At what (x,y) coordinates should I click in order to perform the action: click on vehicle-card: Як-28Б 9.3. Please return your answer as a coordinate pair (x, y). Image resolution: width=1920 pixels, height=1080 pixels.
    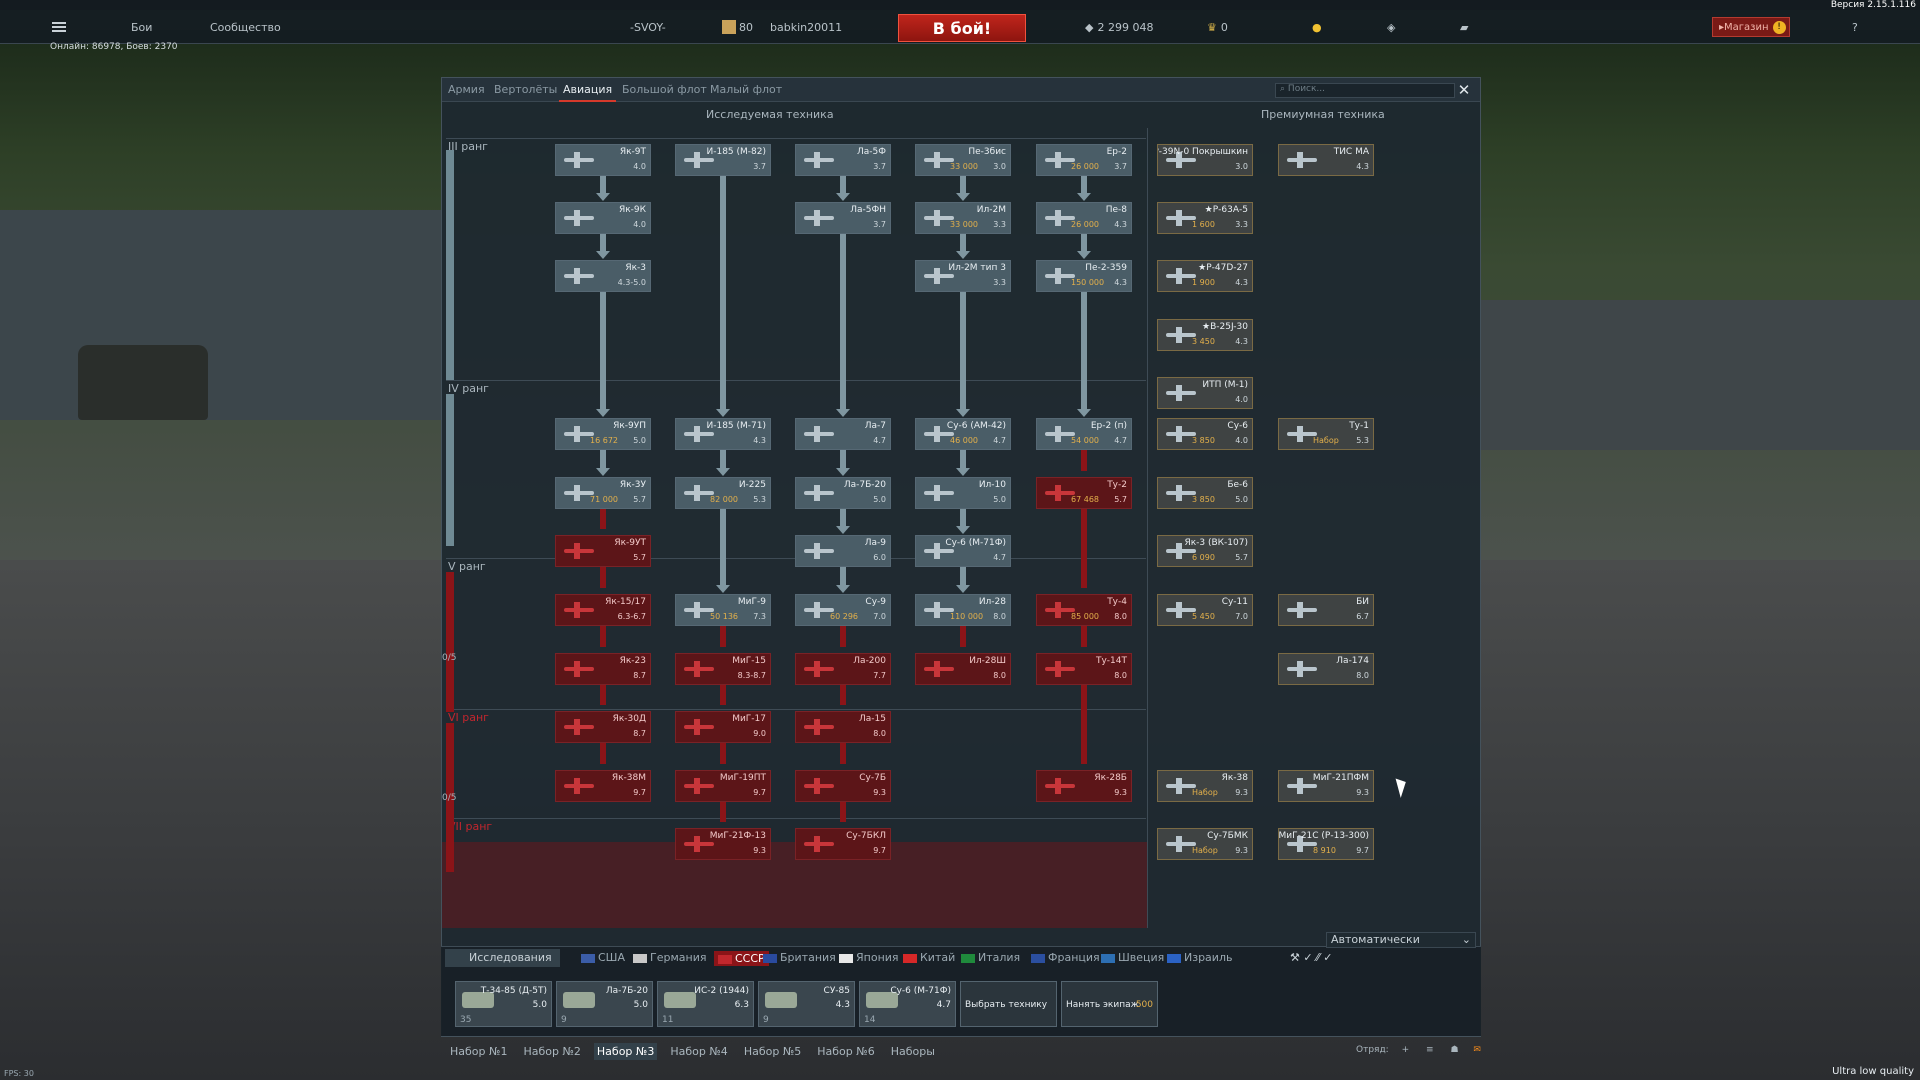
    Looking at the image, I should click on (1084, 786).